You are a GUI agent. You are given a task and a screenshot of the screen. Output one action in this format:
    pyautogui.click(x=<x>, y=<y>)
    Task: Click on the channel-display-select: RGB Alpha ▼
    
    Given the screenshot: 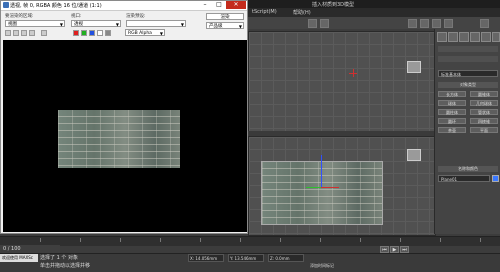 What is the action you would take?
    pyautogui.click(x=145, y=32)
    